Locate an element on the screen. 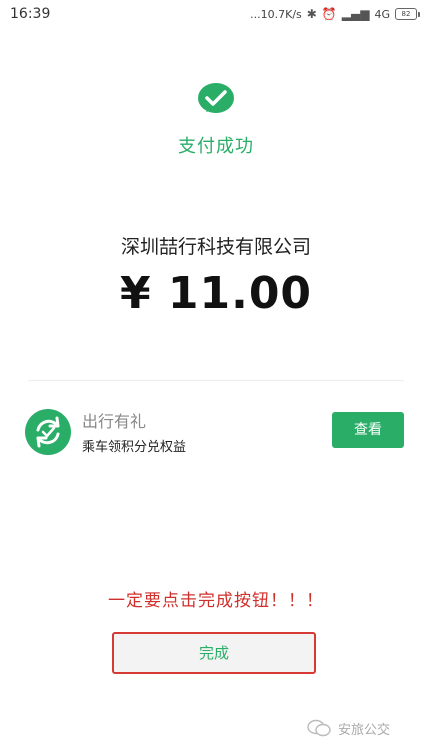 The width and height of the screenshot is (432, 750). success-title: 支付成功 is located at coordinates (216, 146).